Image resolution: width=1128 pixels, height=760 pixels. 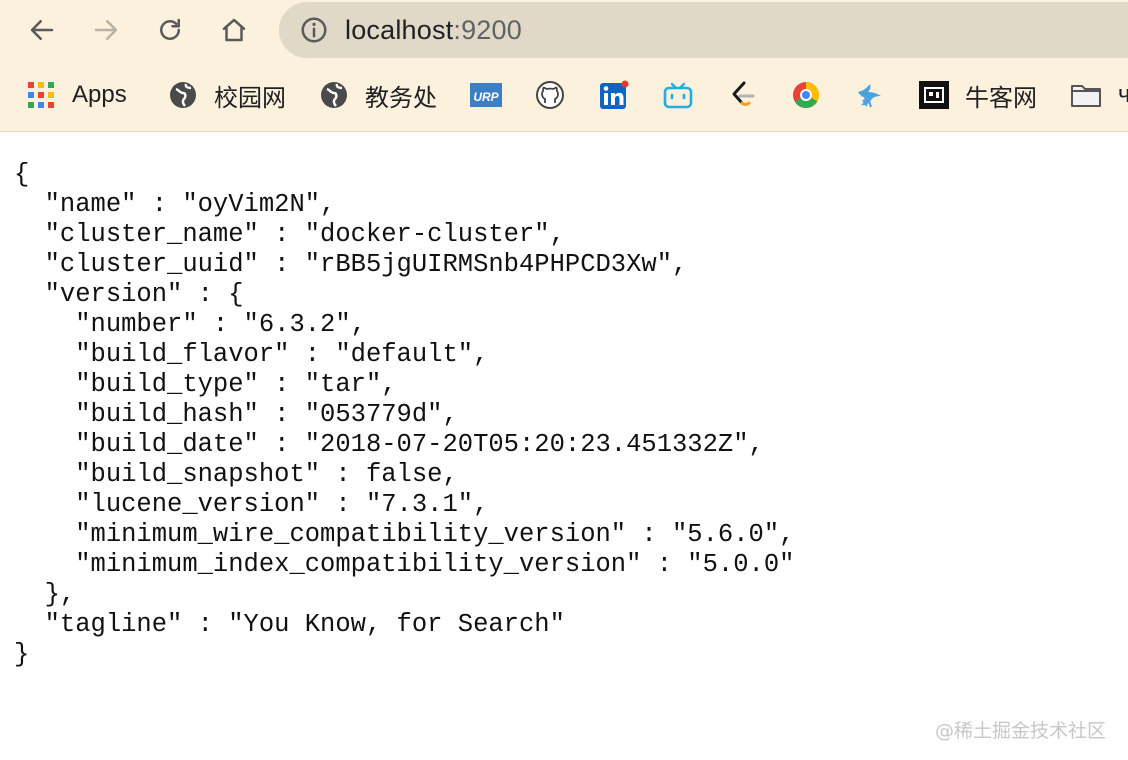 I want to click on reload-icon, so click(x=170, y=29).